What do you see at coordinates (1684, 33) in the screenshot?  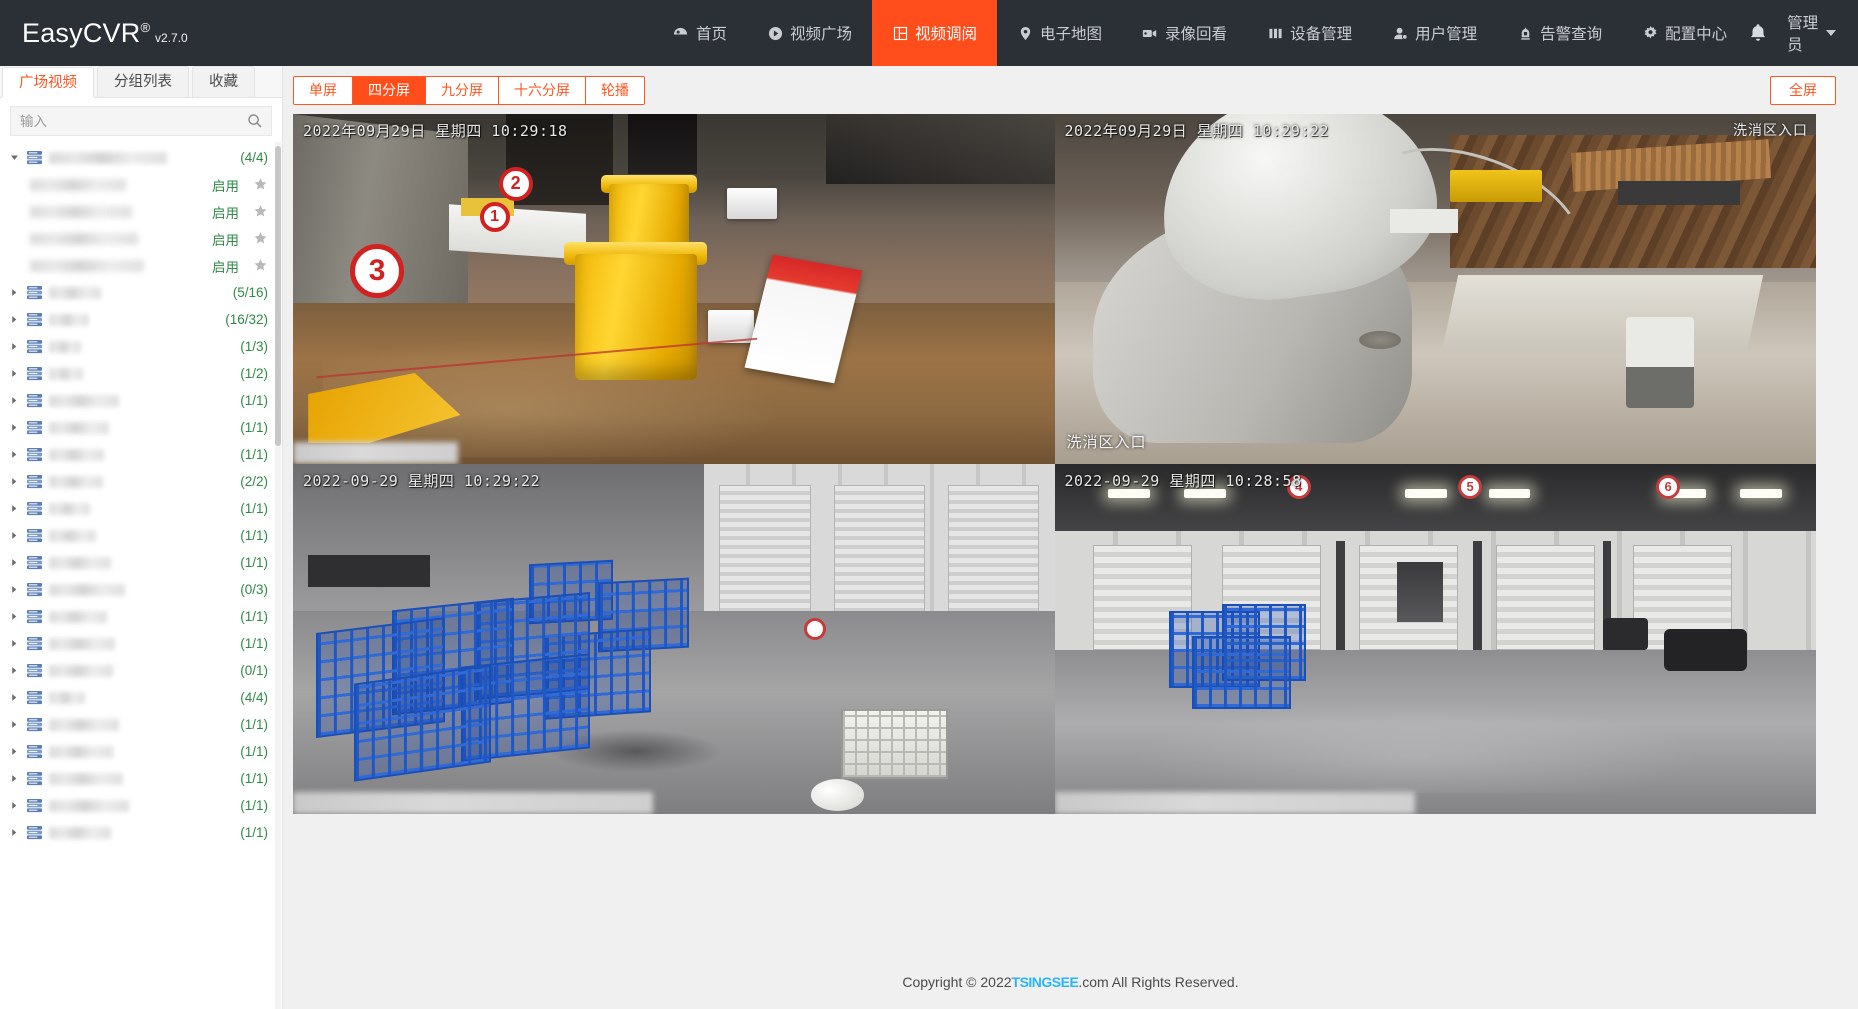 I see `nav-item-config-center: 配置中心` at bounding box center [1684, 33].